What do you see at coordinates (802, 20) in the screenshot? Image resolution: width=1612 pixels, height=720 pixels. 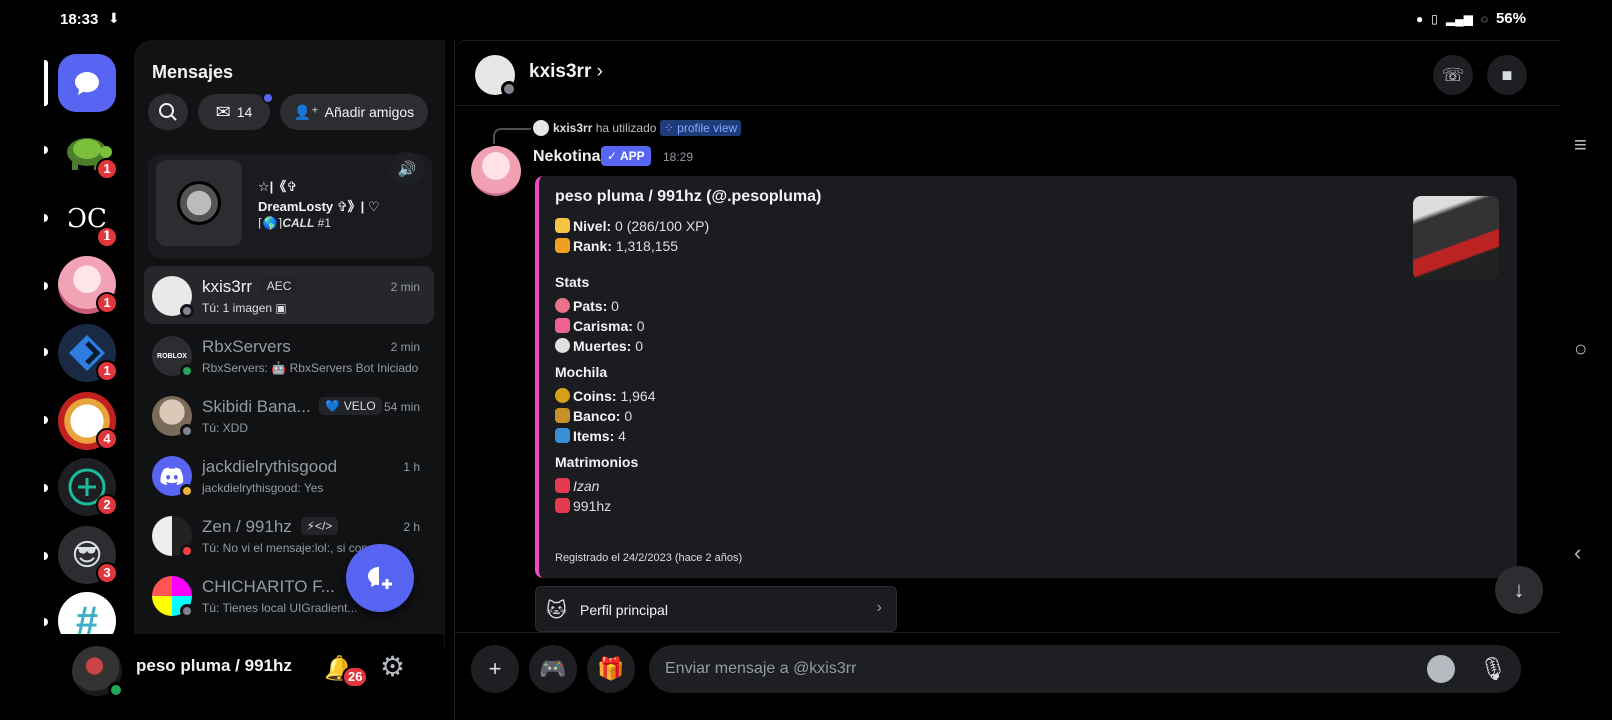 I see `status-bar: 18:33 ⬇ ● ▯ ▂▄▆ ◌ 56%` at bounding box center [802, 20].